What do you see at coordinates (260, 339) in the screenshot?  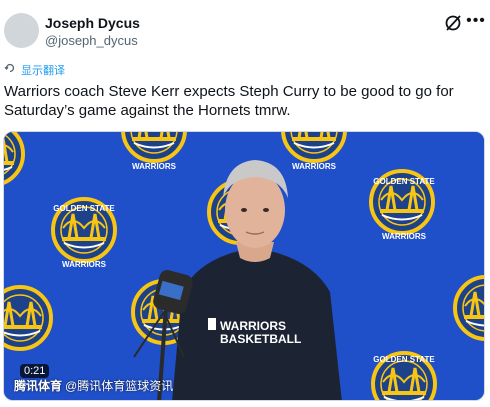 I see `shirt-text: BASKETBALL` at bounding box center [260, 339].